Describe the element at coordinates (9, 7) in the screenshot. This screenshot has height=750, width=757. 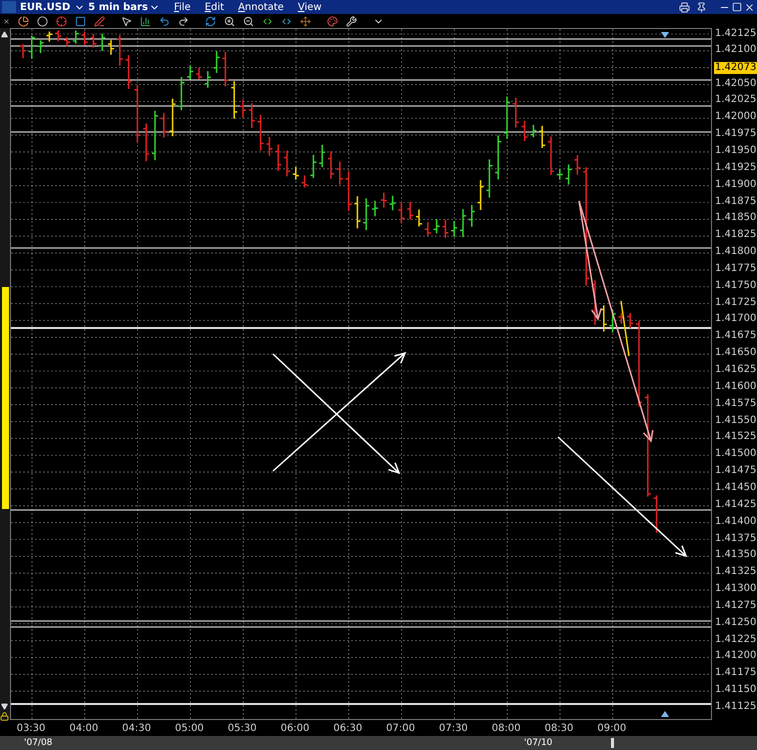
I see `app-icon` at that location.